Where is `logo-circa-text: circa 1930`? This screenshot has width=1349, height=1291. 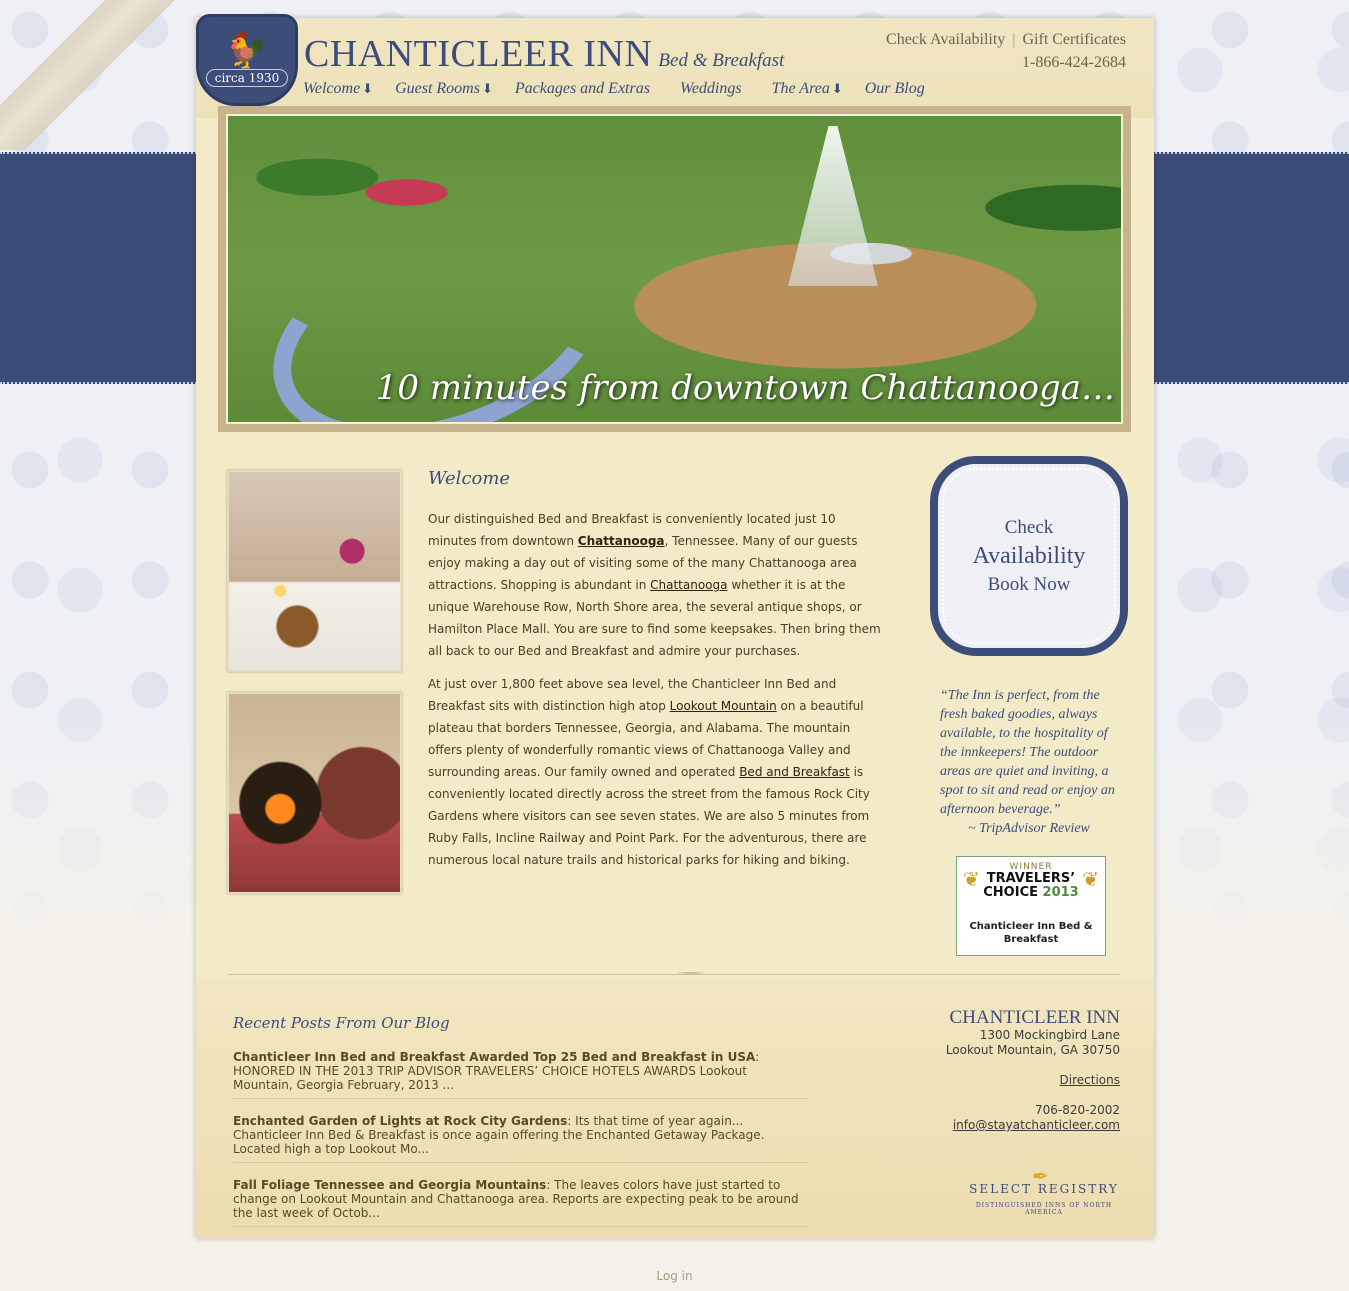 logo-circa-text: circa 1930 is located at coordinates (247, 78).